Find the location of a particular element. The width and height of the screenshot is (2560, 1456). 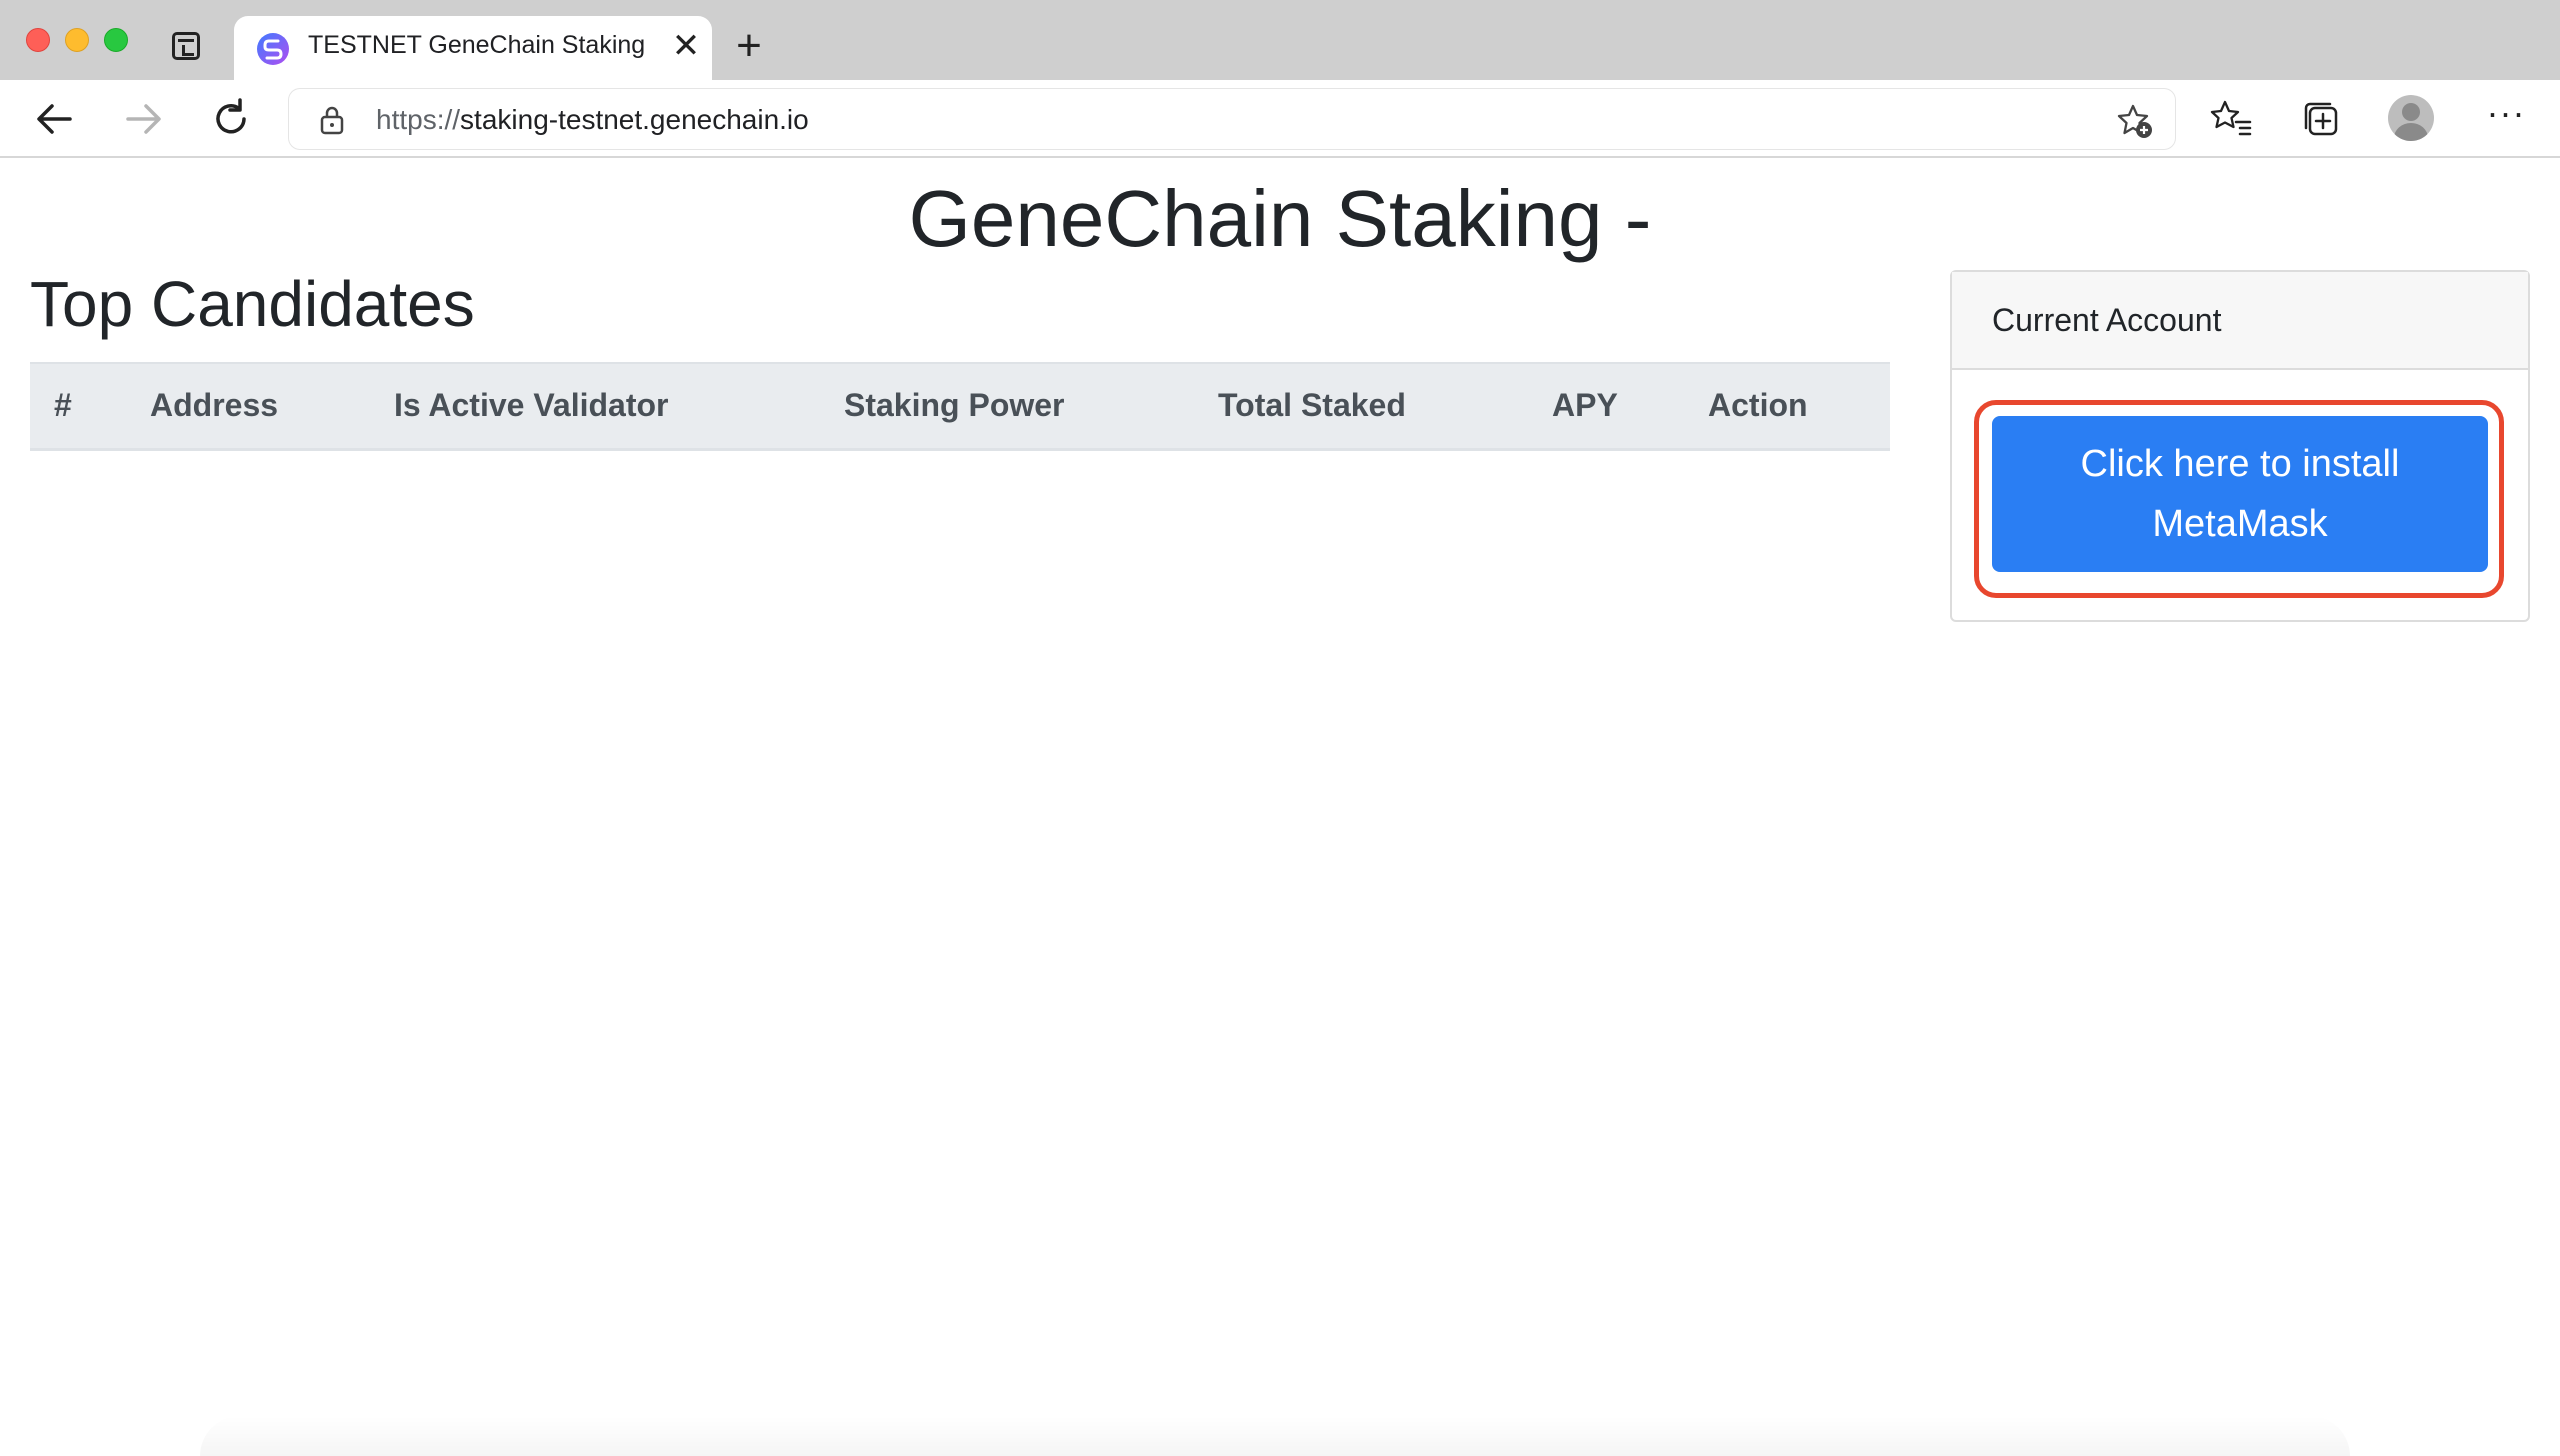

address-bar: https://staking-testnet.genechain.io is located at coordinates (1232, 119).